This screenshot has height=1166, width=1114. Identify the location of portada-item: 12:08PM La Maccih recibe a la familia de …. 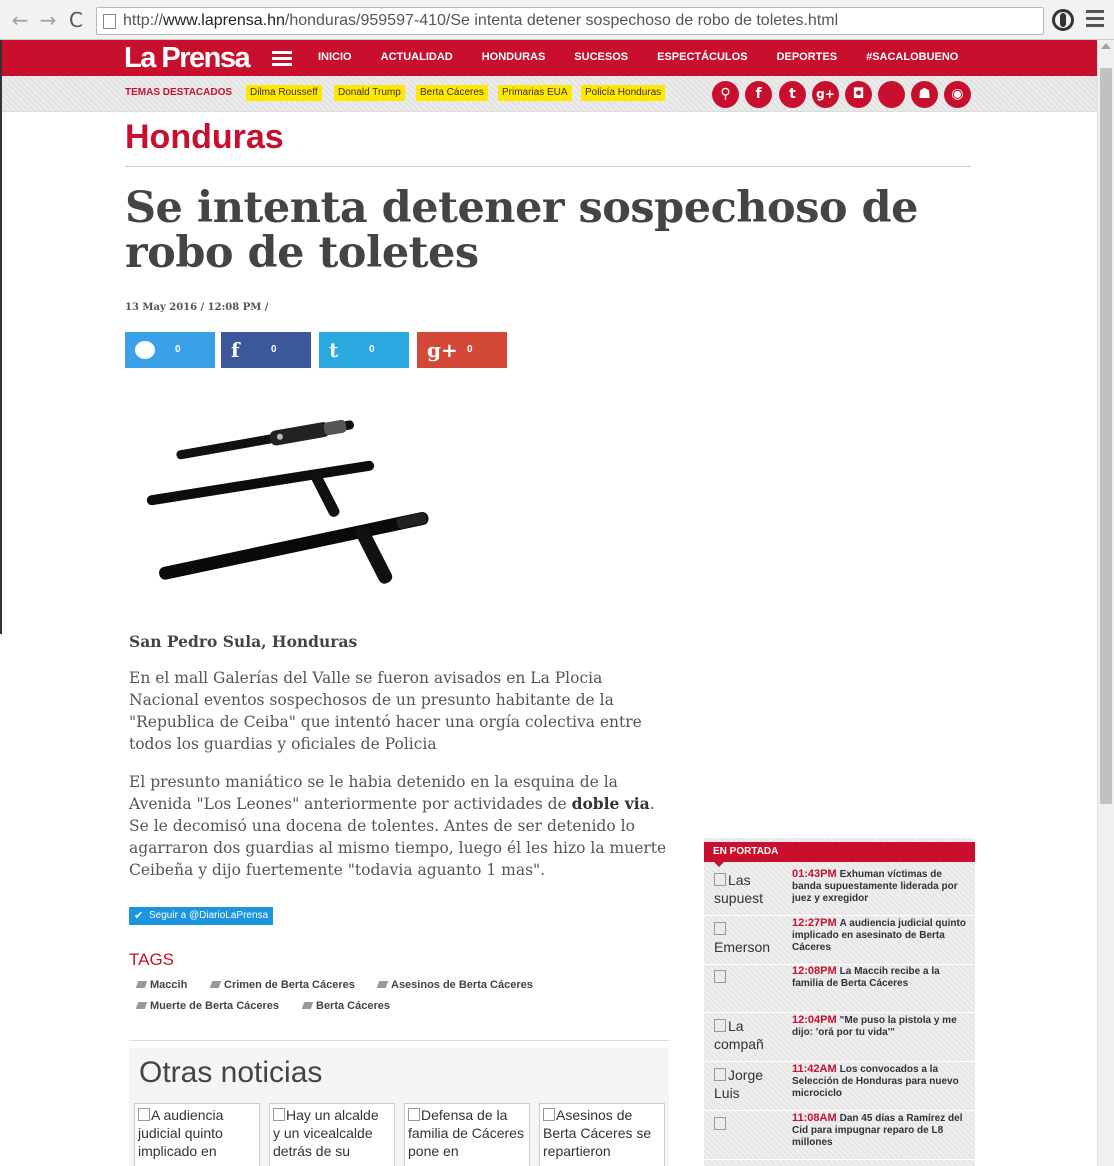
(839, 989).